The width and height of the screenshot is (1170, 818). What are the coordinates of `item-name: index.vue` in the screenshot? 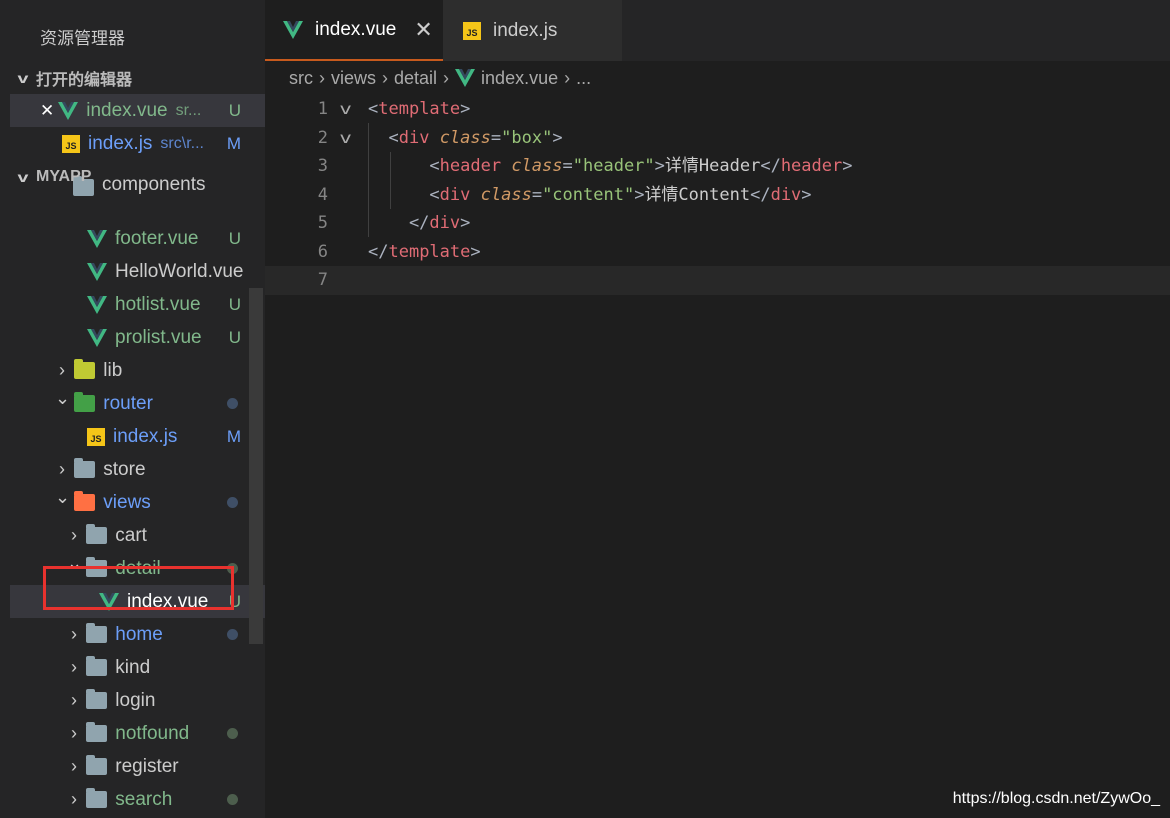 It's located at (127, 110).